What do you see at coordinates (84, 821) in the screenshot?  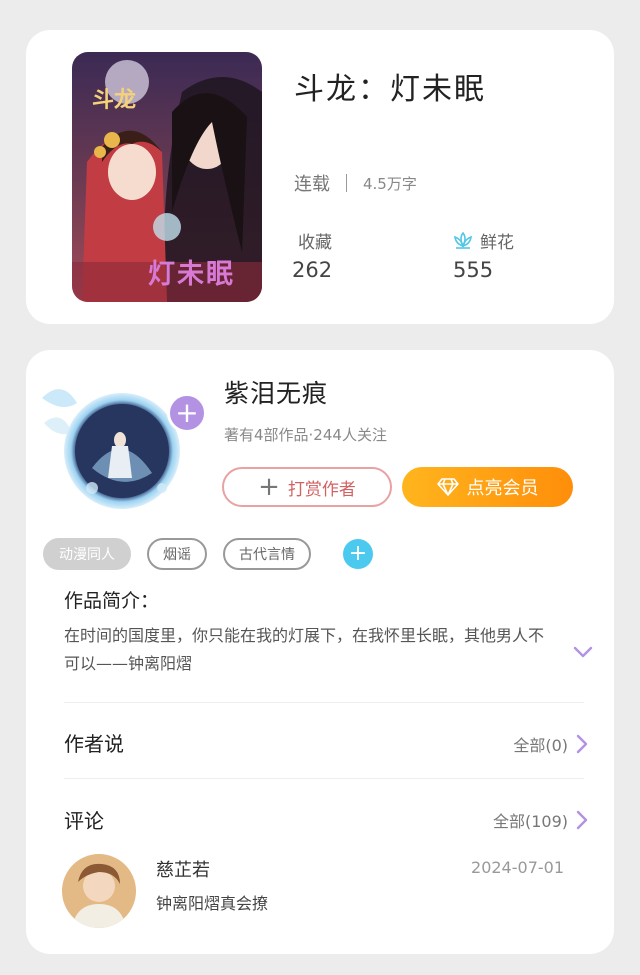 I see `comments-title: 评论` at bounding box center [84, 821].